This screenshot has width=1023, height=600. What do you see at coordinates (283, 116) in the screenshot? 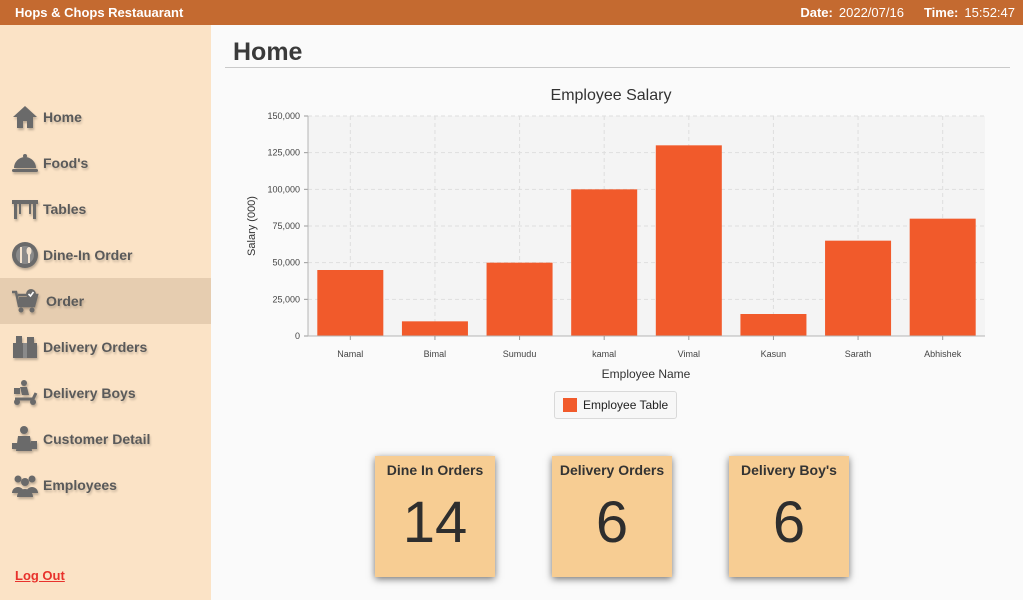
I see `y-tick-label: 150,000` at bounding box center [283, 116].